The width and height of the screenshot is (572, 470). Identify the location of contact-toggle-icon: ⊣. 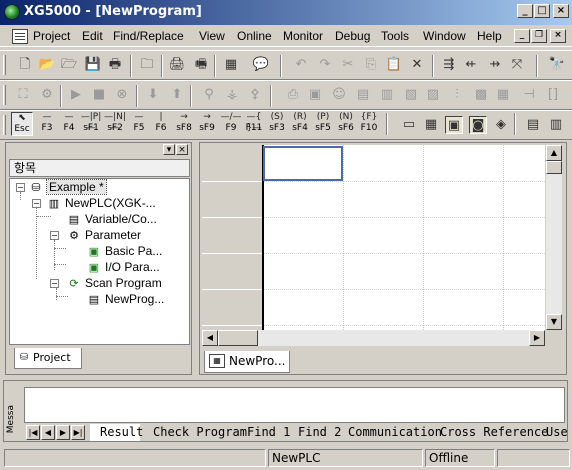
(529, 95).